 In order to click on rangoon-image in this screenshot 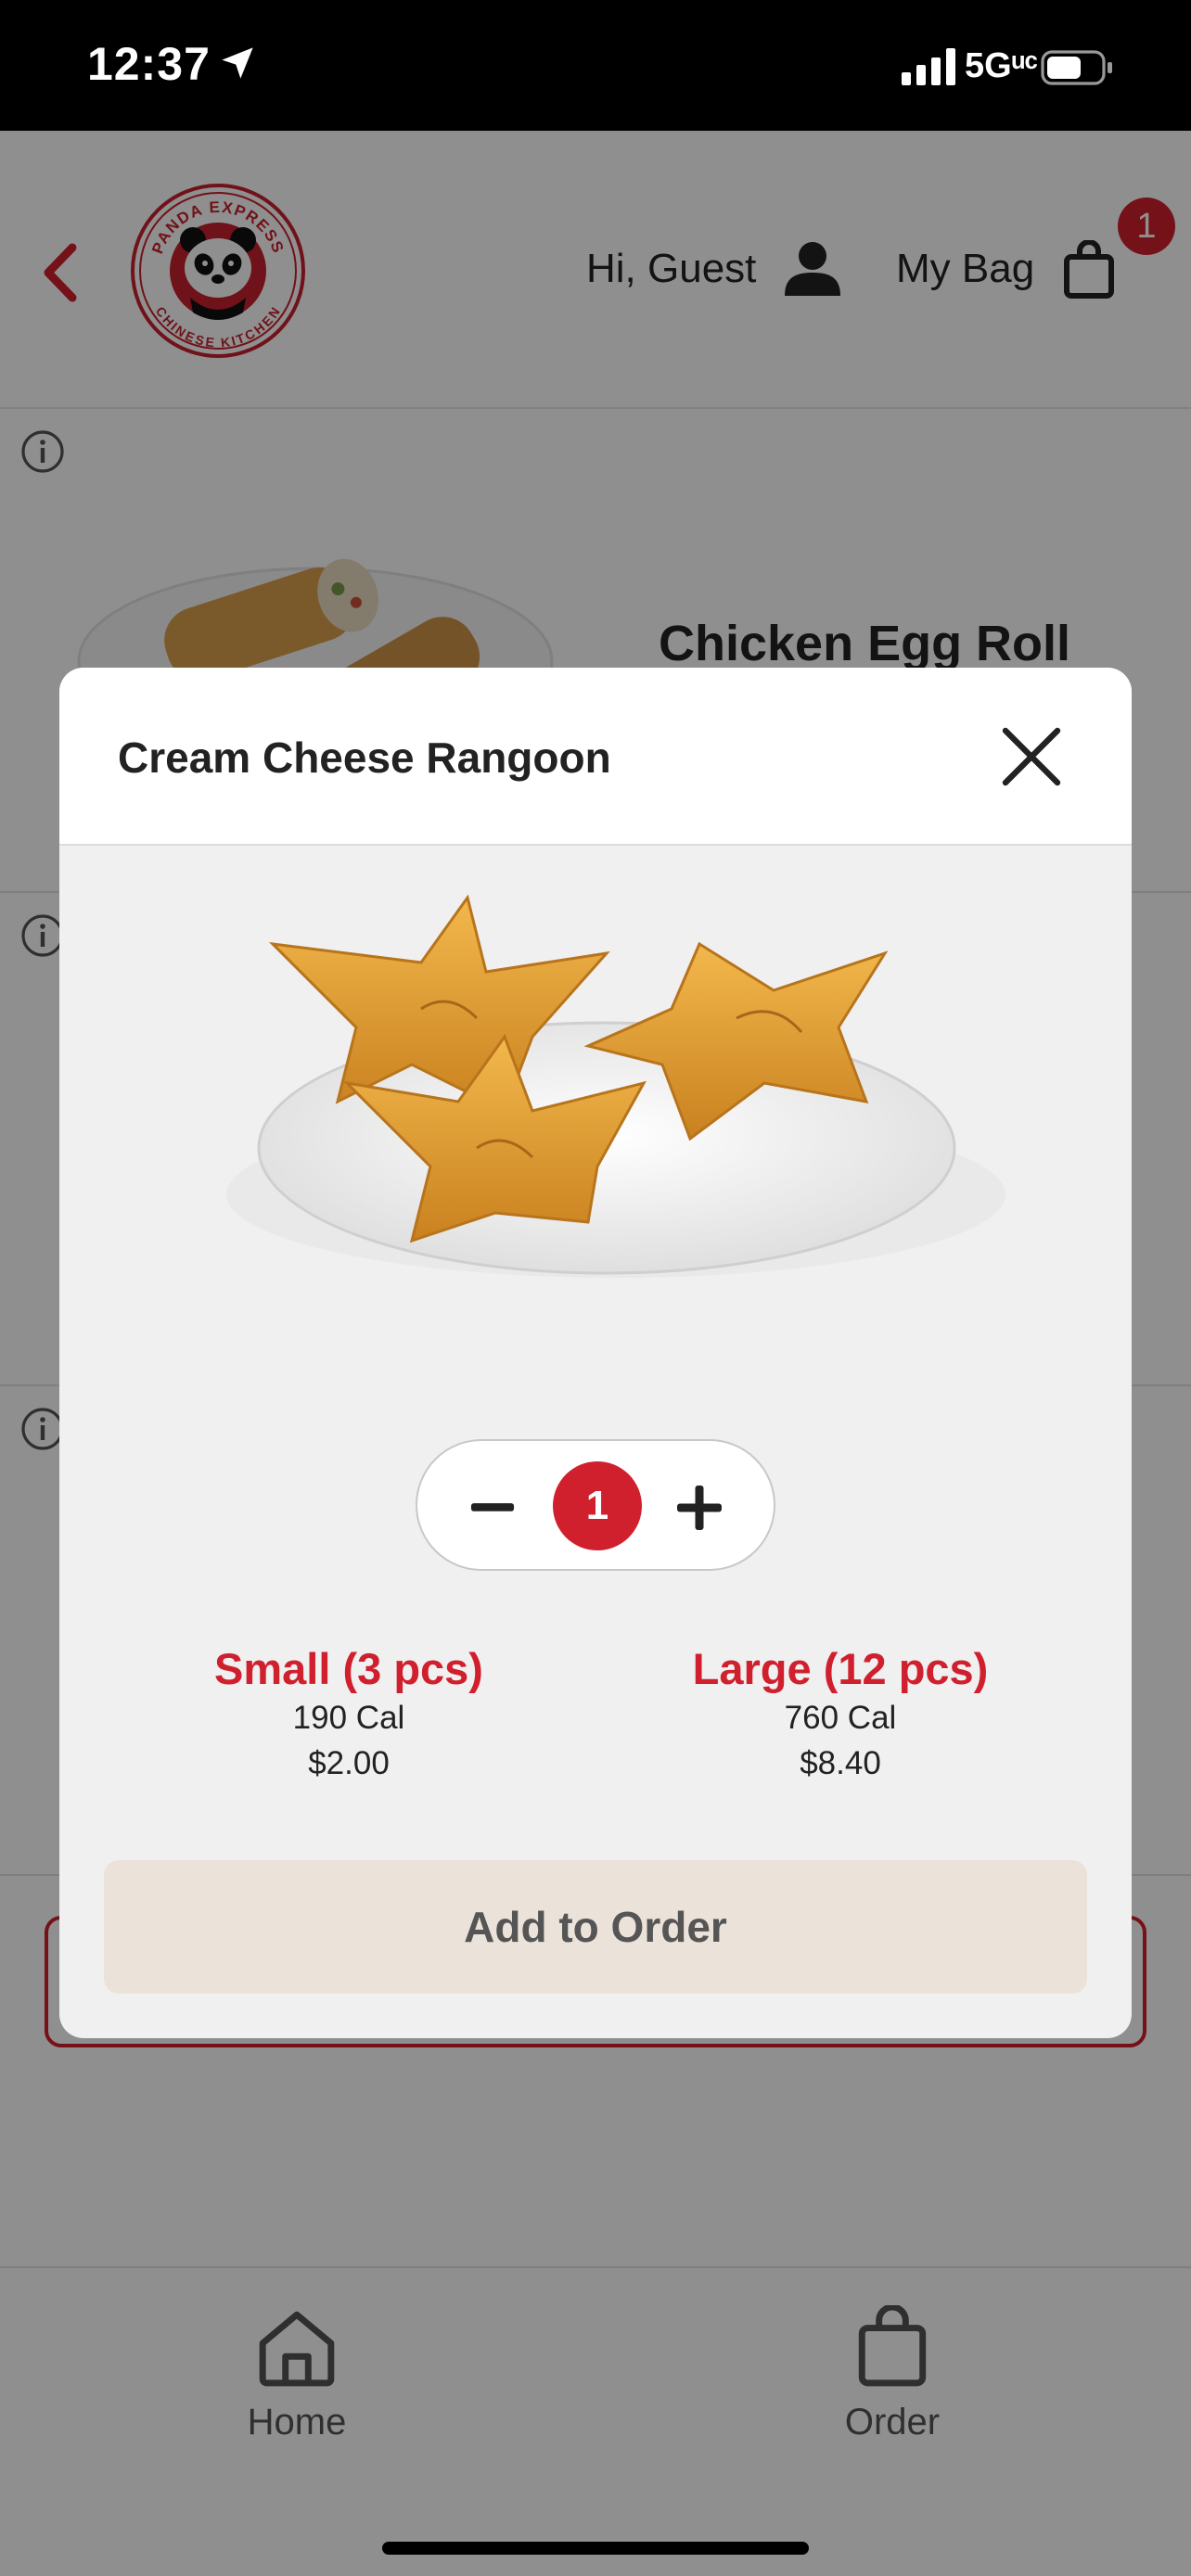, I will do `click(615, 1086)`.